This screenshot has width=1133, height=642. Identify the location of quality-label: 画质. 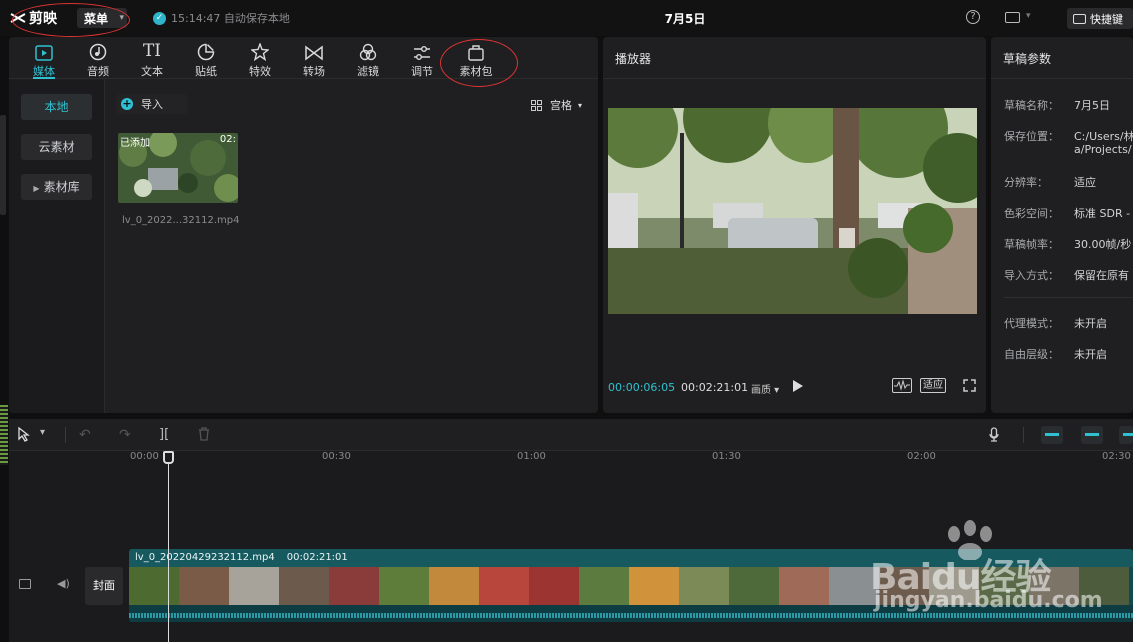
(761, 390).